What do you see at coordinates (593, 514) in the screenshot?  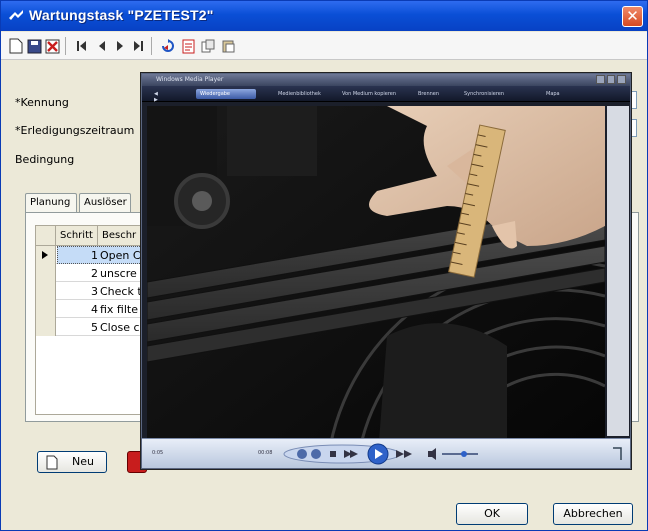 I see `abbrechen-button: Abbrechen` at bounding box center [593, 514].